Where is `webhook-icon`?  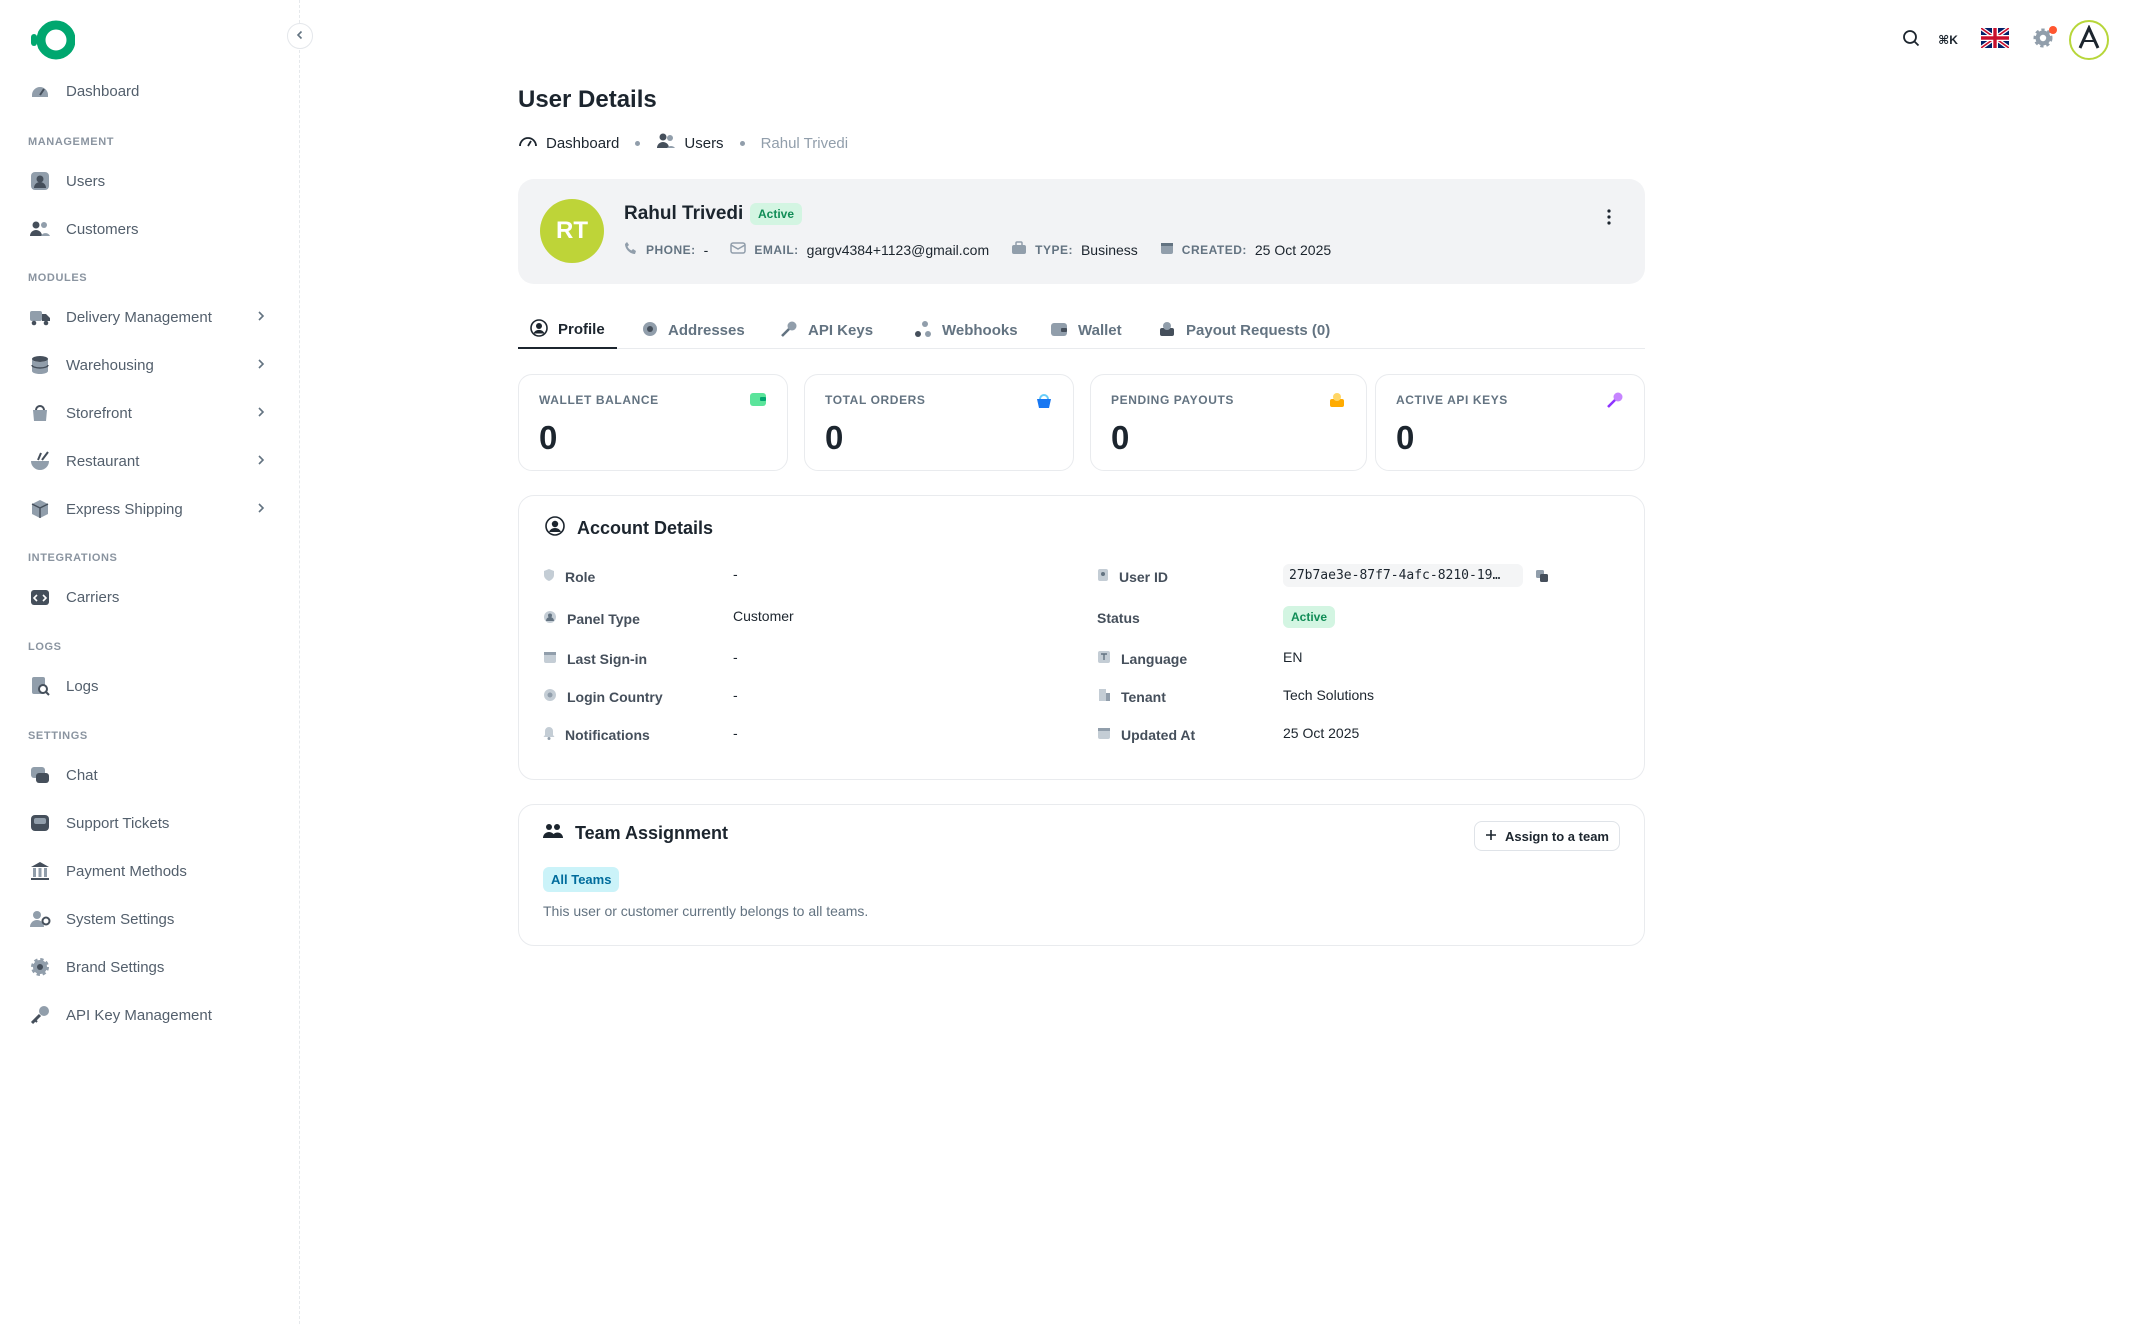 webhook-icon is located at coordinates (923, 331).